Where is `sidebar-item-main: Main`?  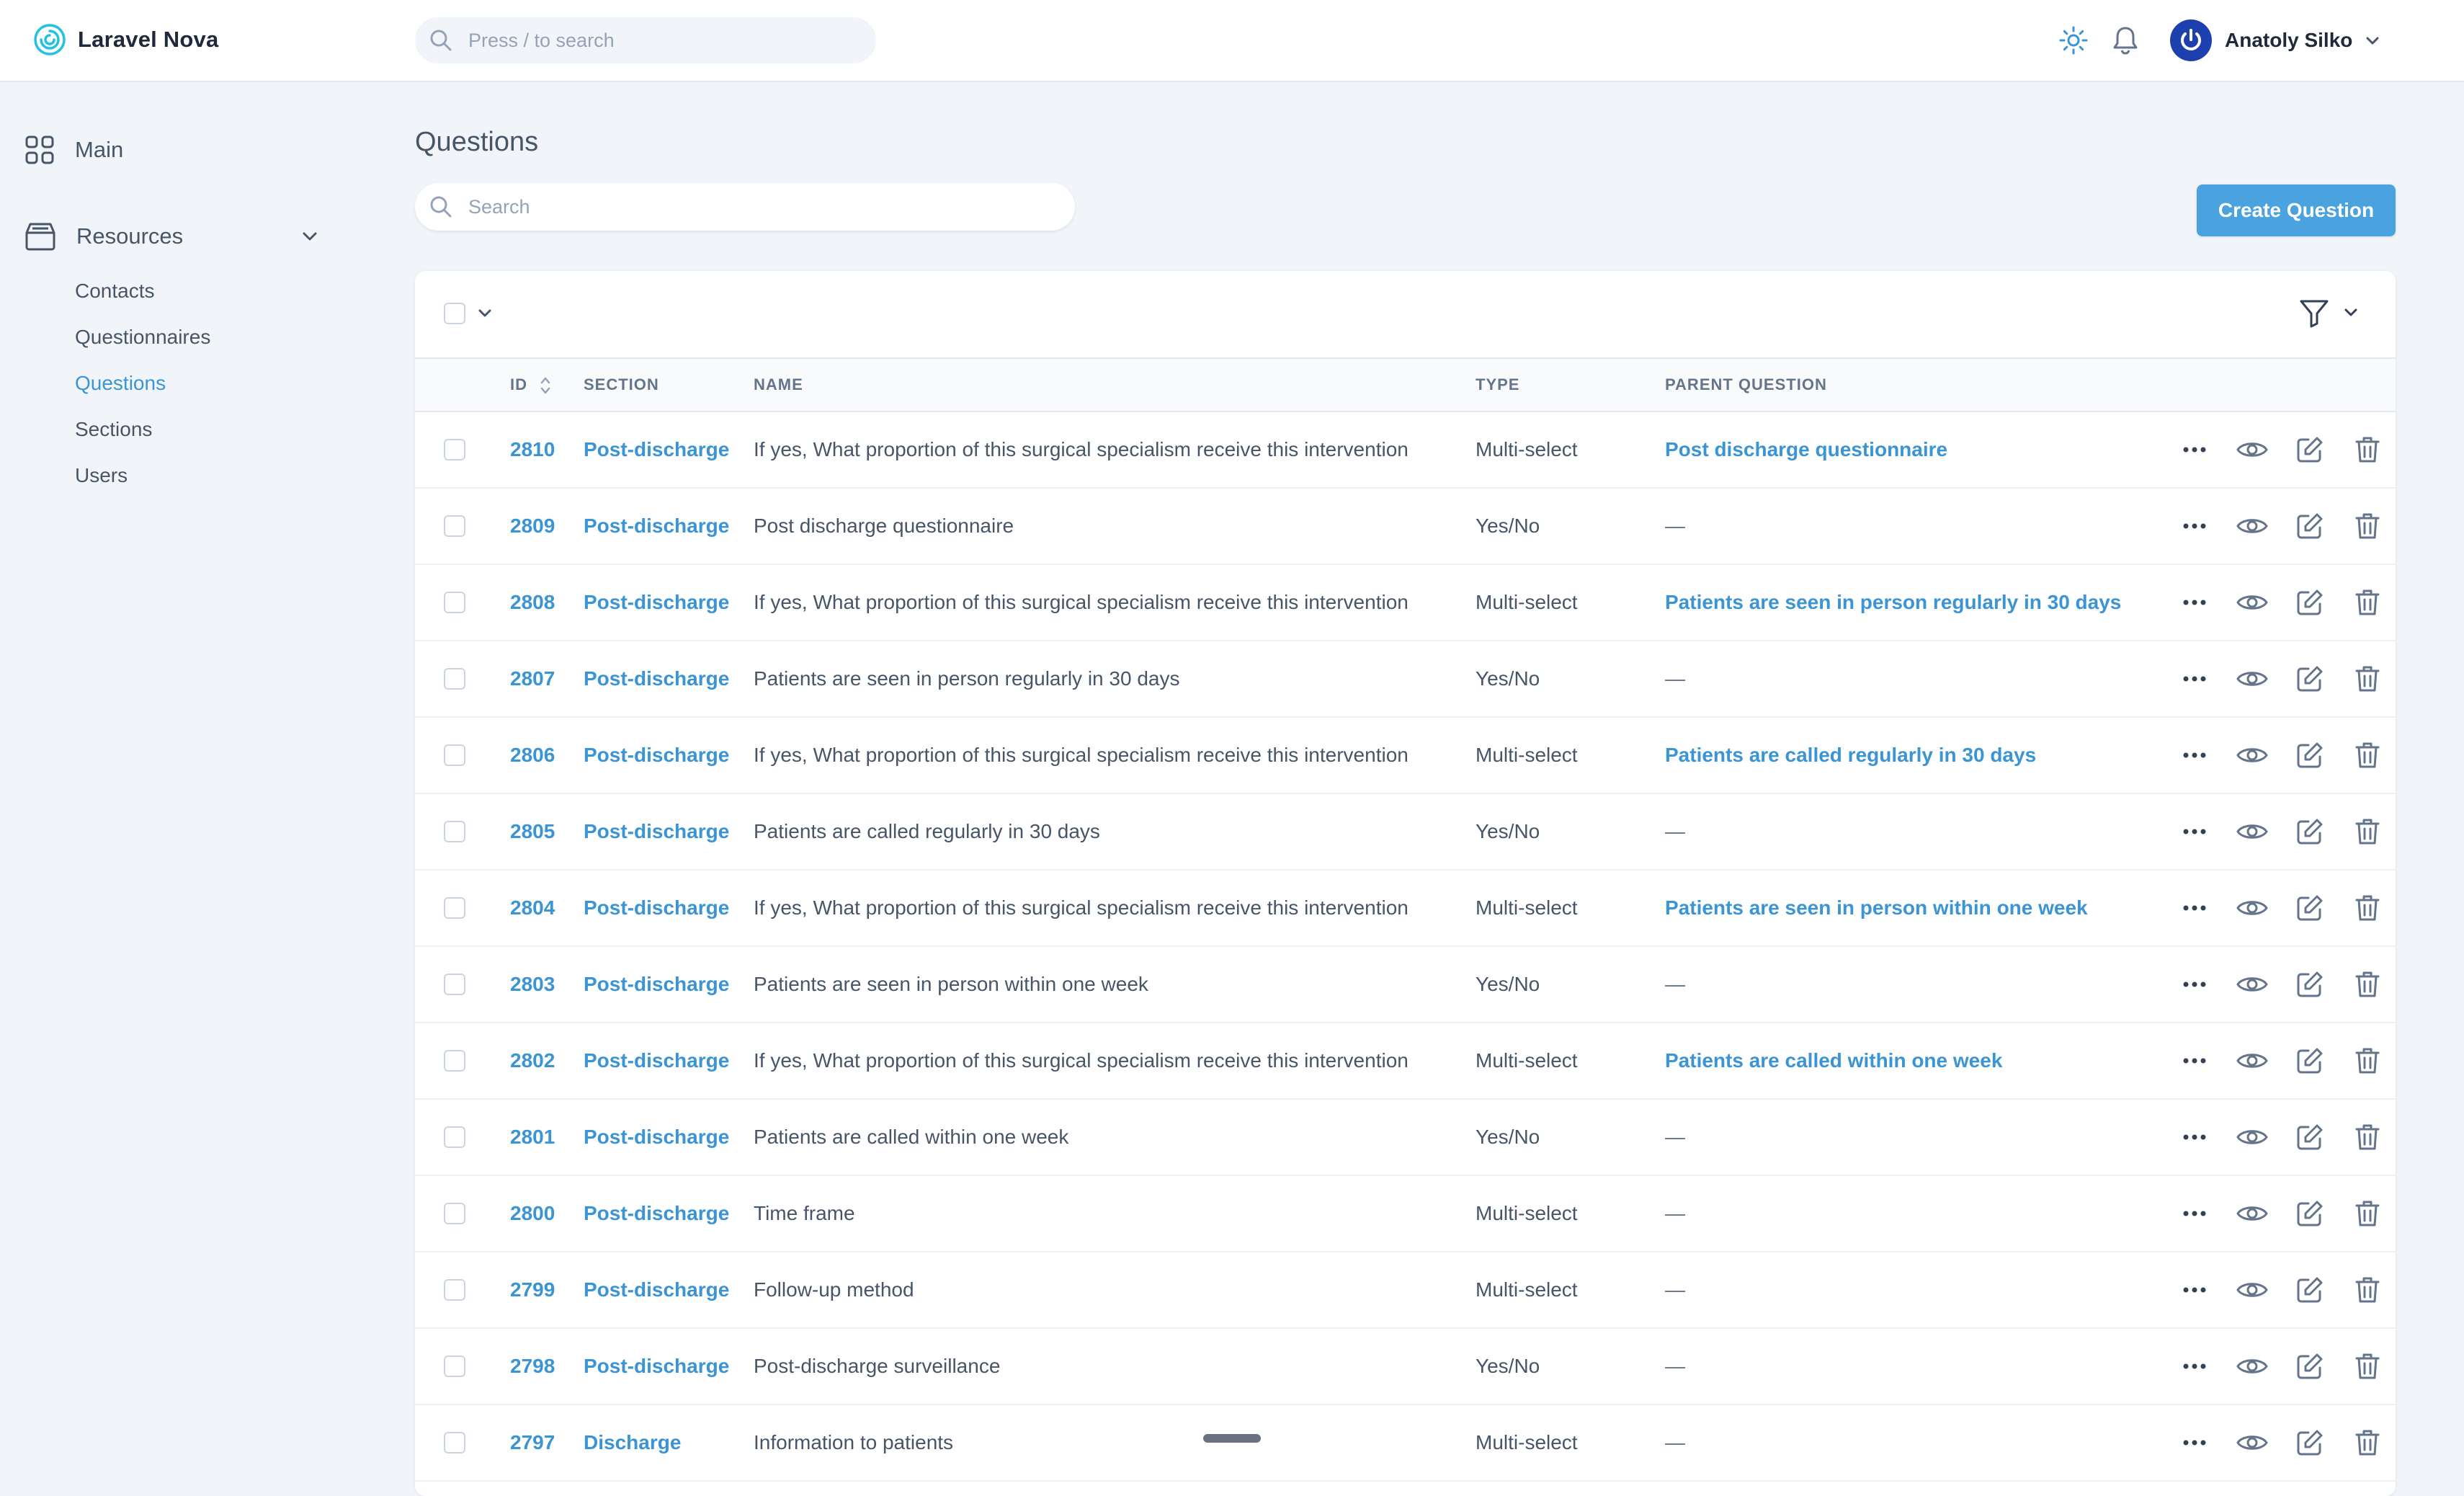 sidebar-item-main: Main is located at coordinates (73, 150).